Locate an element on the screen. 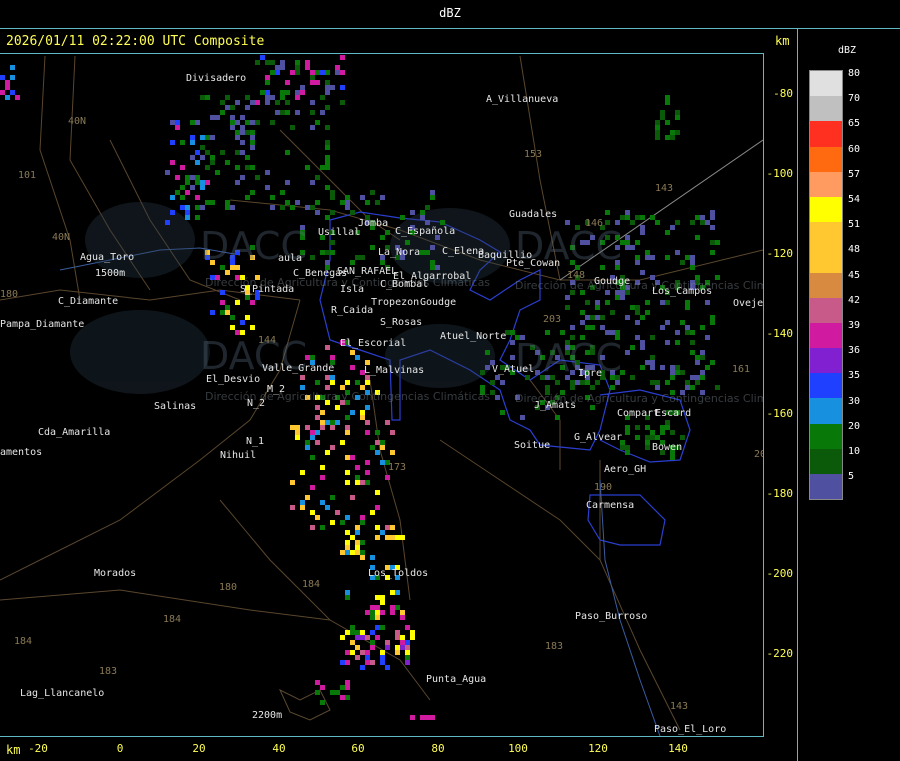  place-label: 180 is located at coordinates (9, 294).